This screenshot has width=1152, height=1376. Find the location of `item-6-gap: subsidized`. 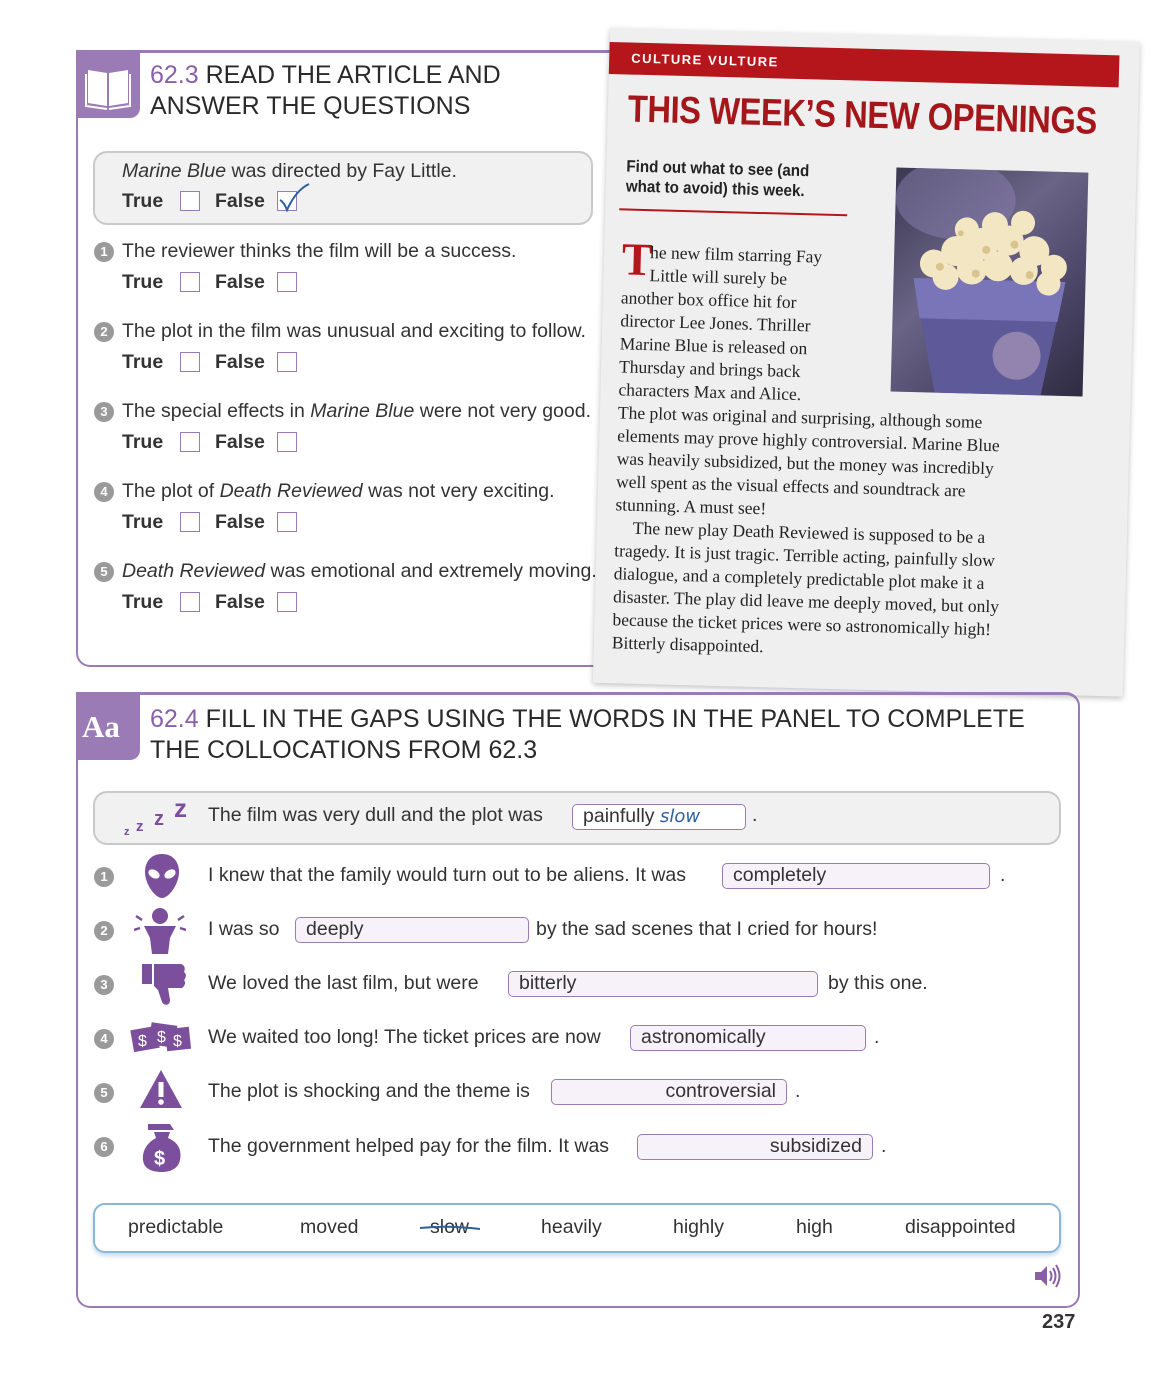

item-6-gap: subsidized is located at coordinates (755, 1147).